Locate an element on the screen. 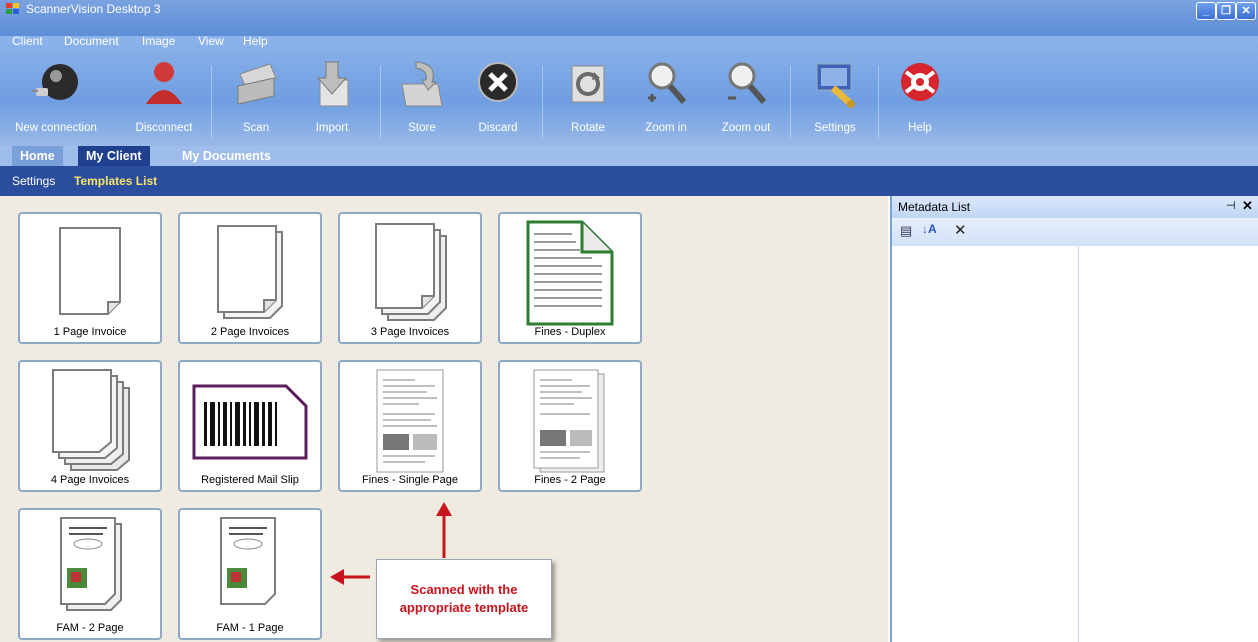  template-label: 4 Page Invoices is located at coordinates (90, 480).